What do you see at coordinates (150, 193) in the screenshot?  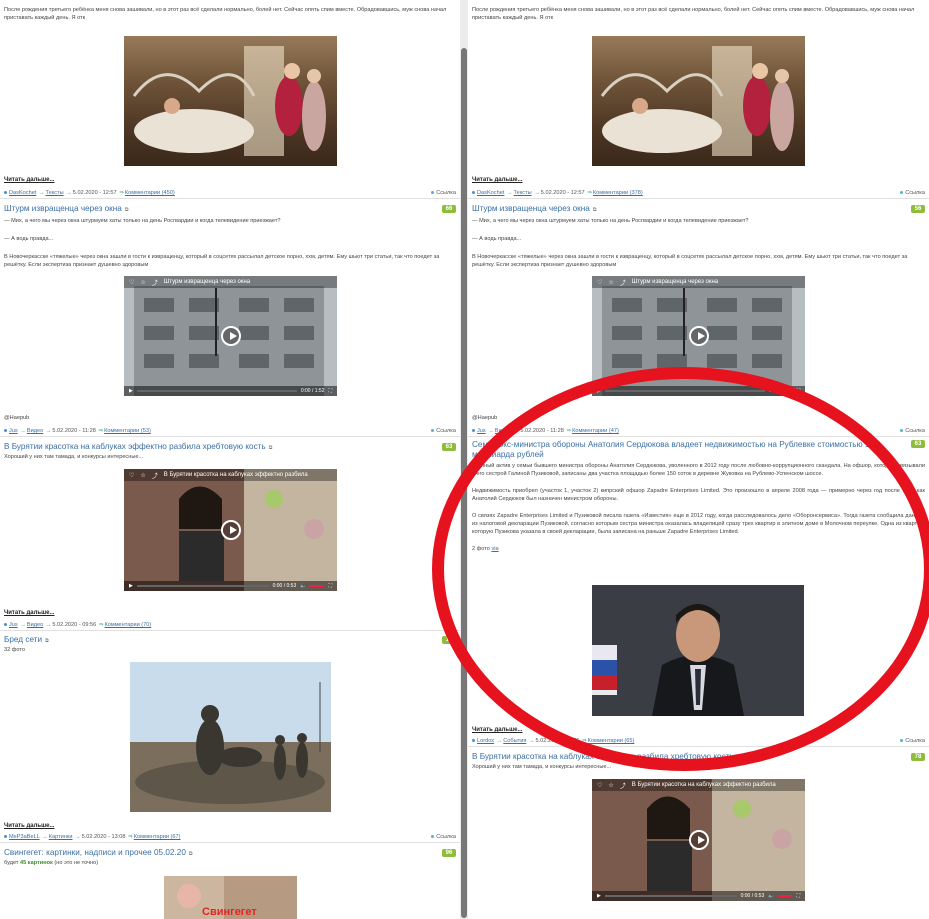 I see `comments-link: Комментарии (450)` at bounding box center [150, 193].